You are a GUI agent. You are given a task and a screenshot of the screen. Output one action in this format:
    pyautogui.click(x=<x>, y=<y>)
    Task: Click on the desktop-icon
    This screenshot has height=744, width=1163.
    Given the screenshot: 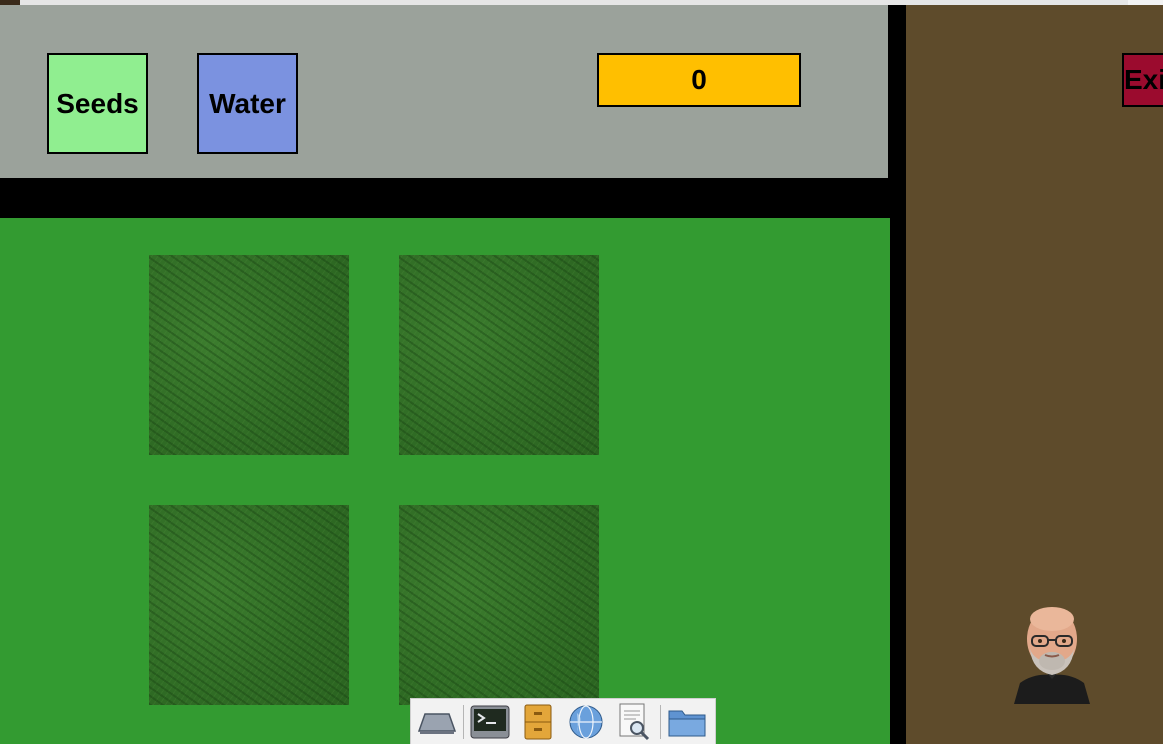 What is the action you would take?
    pyautogui.click(x=437, y=722)
    